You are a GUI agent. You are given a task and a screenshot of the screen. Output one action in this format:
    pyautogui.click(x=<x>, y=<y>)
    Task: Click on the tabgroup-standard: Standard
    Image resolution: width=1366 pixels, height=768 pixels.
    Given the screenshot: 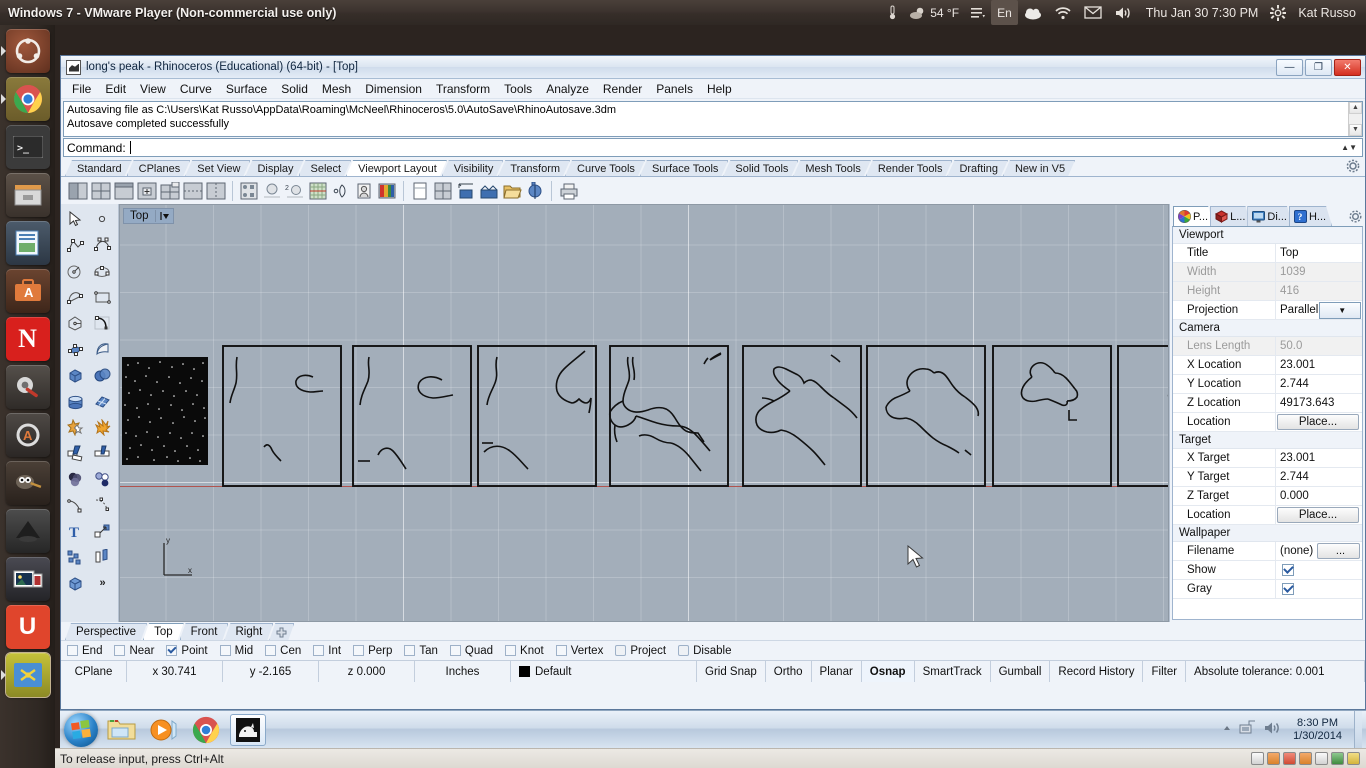 What is the action you would take?
    pyautogui.click(x=98, y=168)
    